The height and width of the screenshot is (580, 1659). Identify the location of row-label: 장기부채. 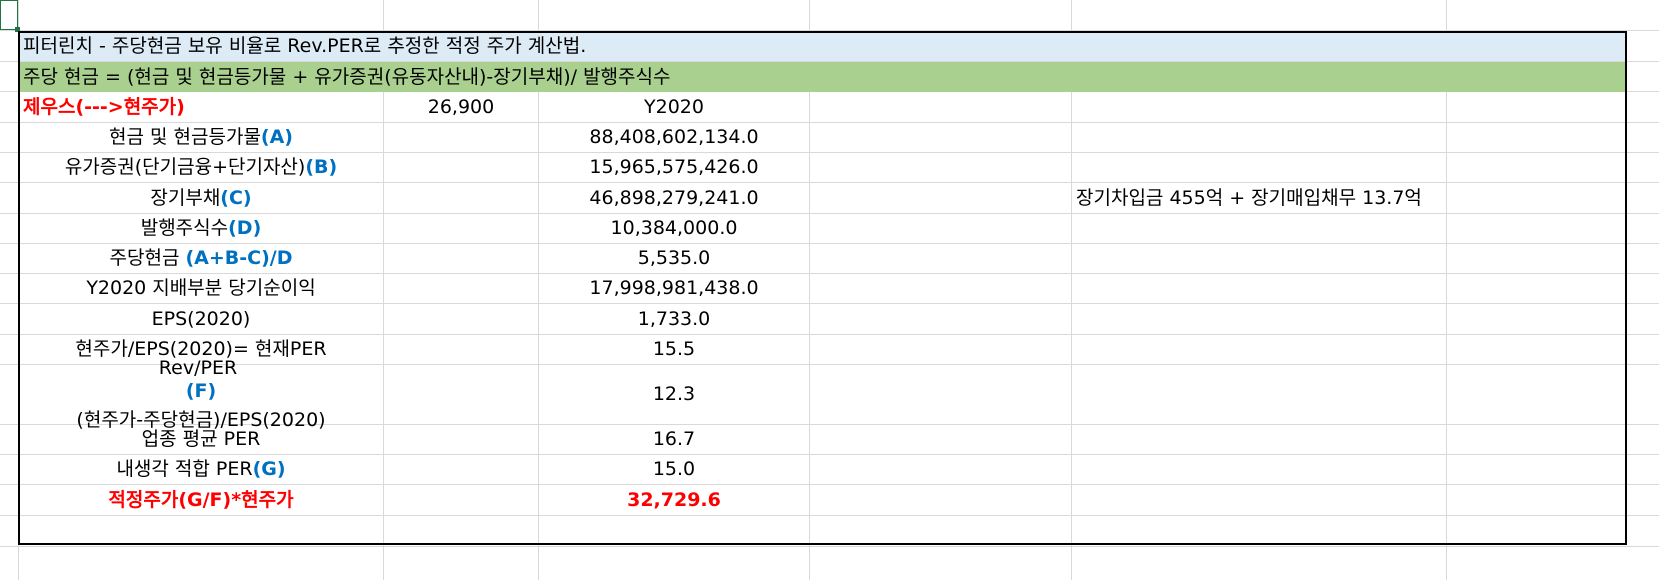
(185, 197).